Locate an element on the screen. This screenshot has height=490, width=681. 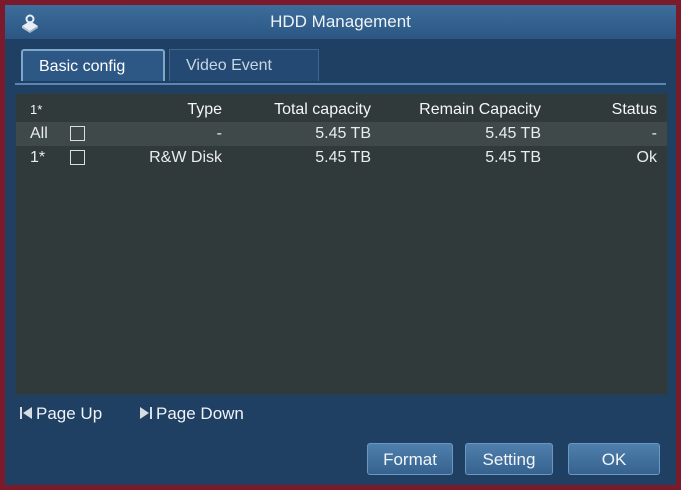
header-type: Type is located at coordinates (204, 110).